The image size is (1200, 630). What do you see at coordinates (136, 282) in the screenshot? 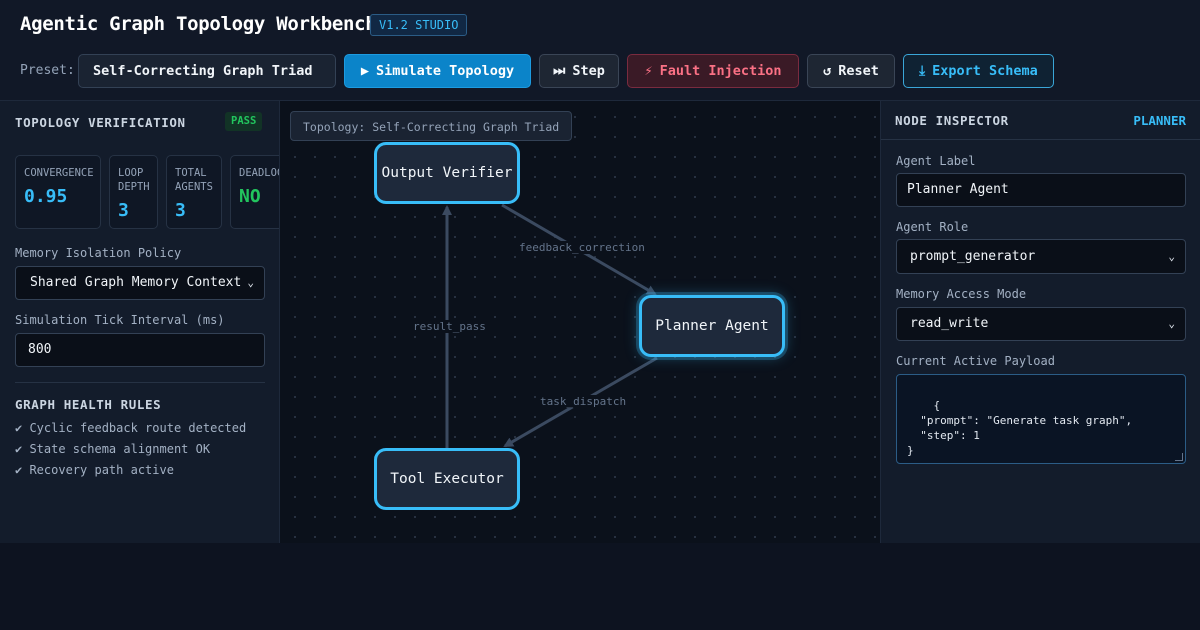
I see `memory-policy-value: Shared Graph Memory Context` at bounding box center [136, 282].